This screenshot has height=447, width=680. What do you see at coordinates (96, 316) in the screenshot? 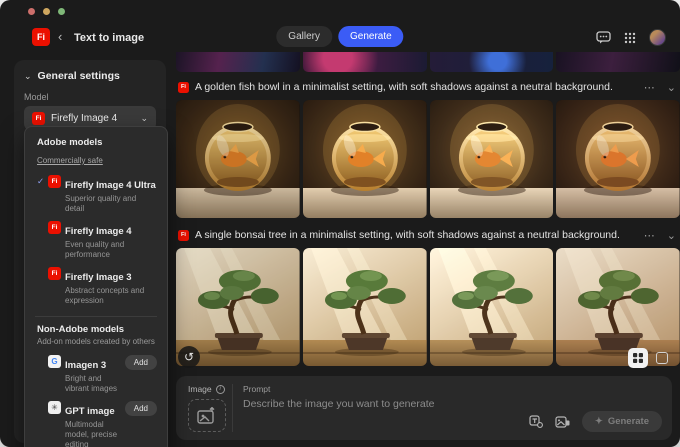
I see `menu-divider` at bounding box center [96, 316].